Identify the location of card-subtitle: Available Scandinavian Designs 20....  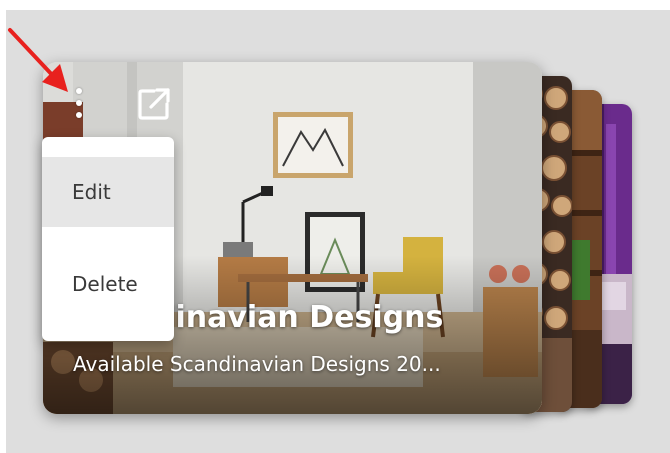
(257, 364).